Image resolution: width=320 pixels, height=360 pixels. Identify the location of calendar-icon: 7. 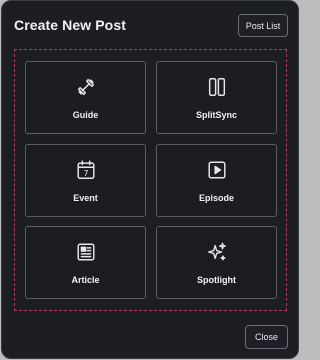
(86, 170).